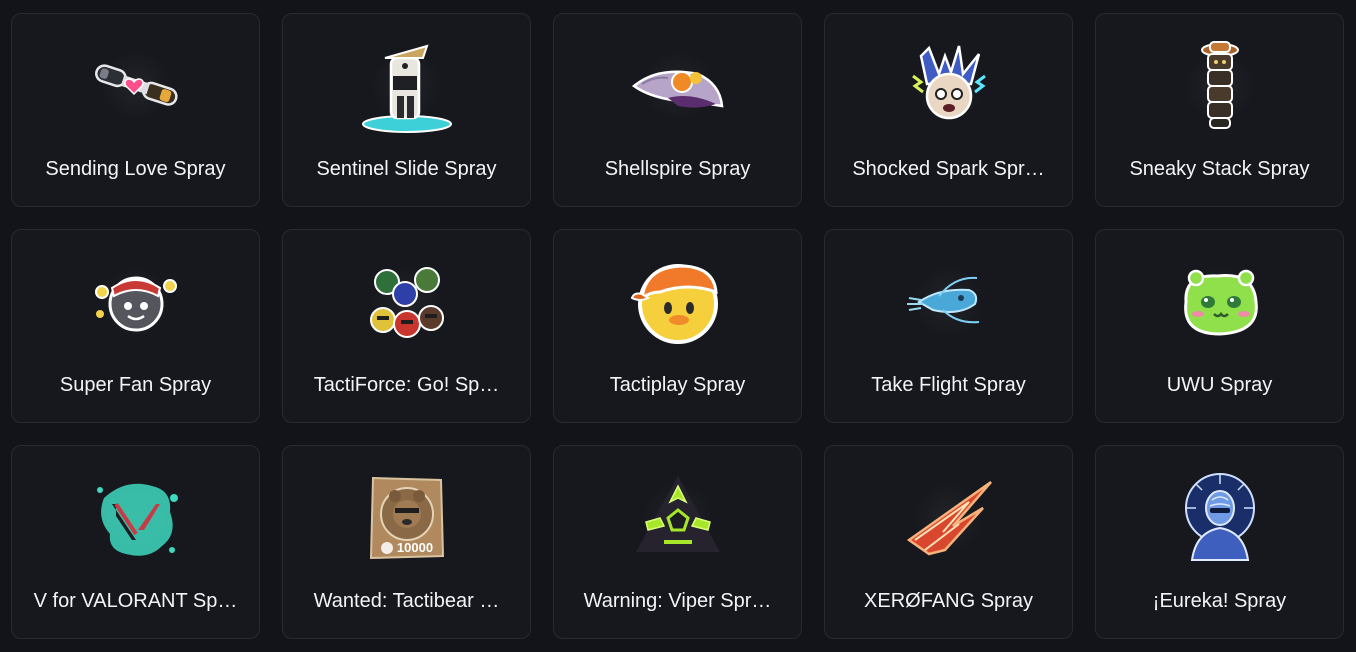 This screenshot has height=652, width=1356. I want to click on spray-name: Super Fan Spray, so click(135, 385).